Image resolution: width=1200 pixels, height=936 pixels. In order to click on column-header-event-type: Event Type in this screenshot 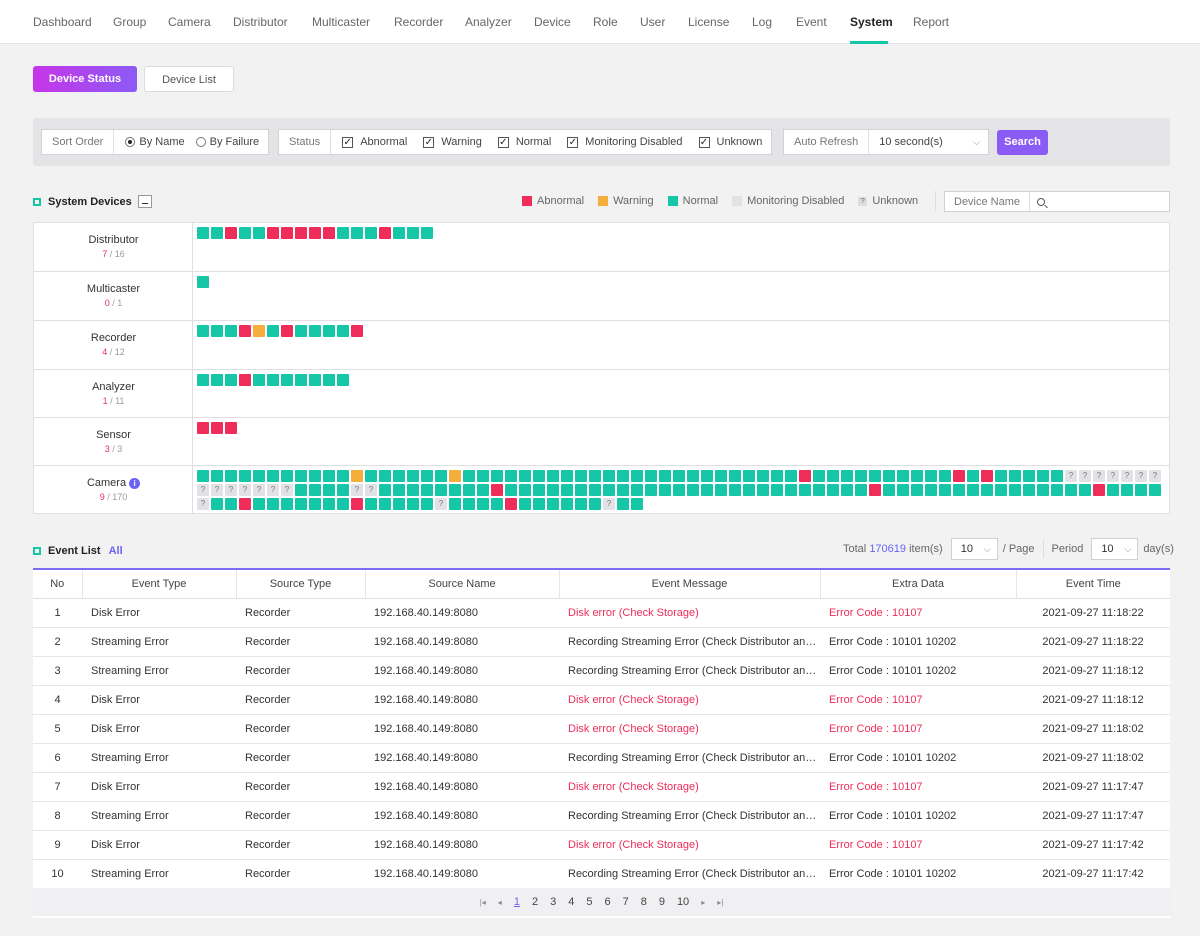, I will do `click(159, 584)`.